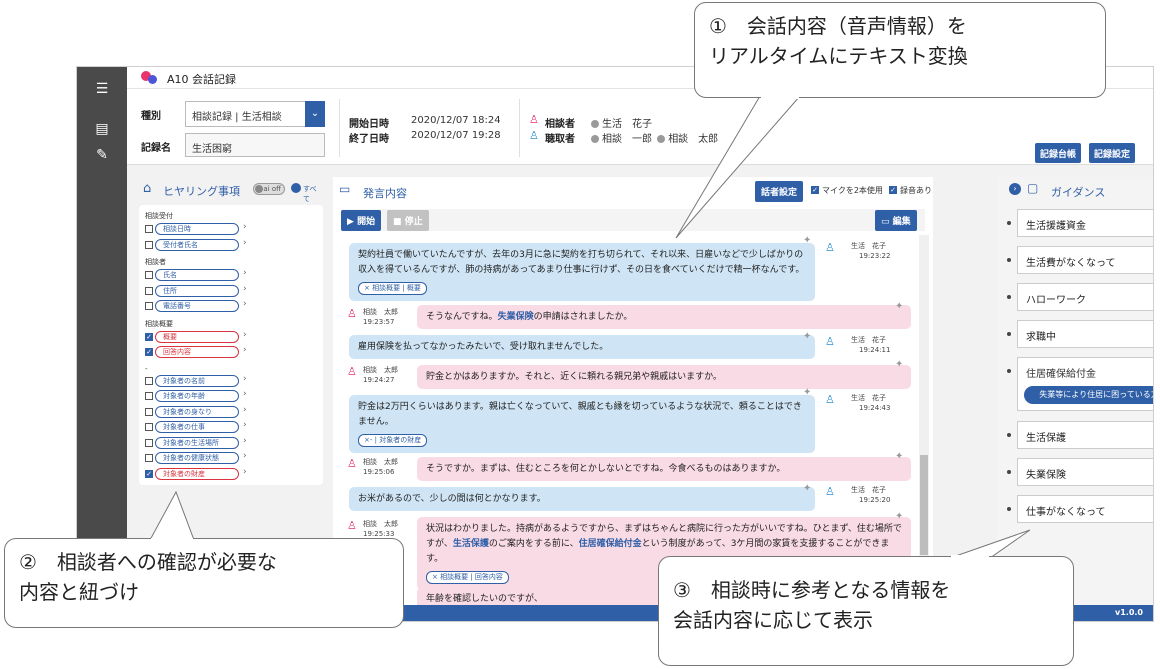  I want to click on linked-item-tag: ×- | 対象者の財産, so click(393, 440).